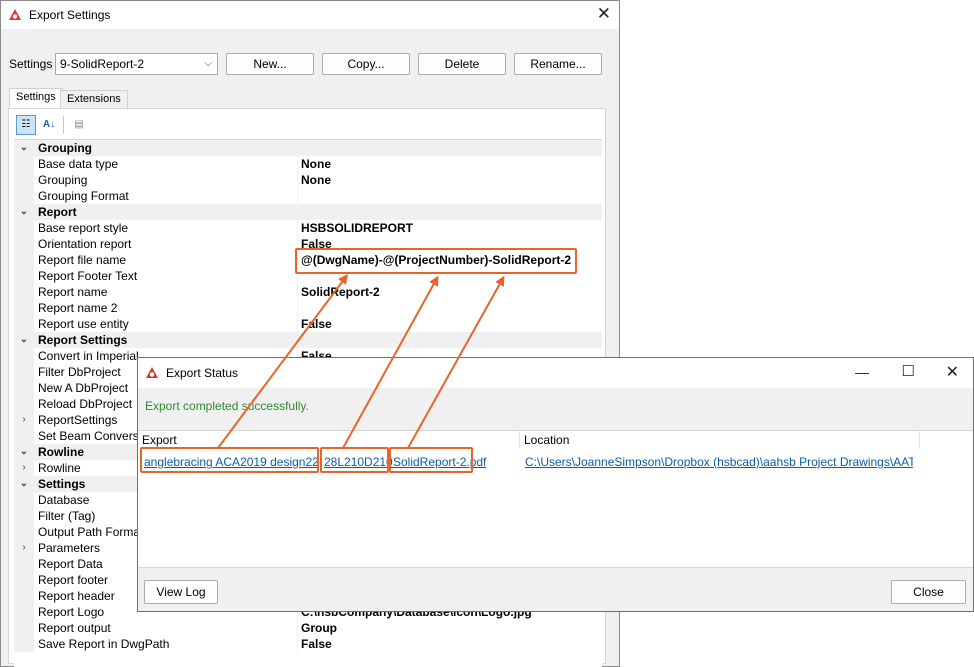 The image size is (974, 667). Describe the element at coordinates (308, 212) in the screenshot. I see `category-row: ⌄ Report` at that location.